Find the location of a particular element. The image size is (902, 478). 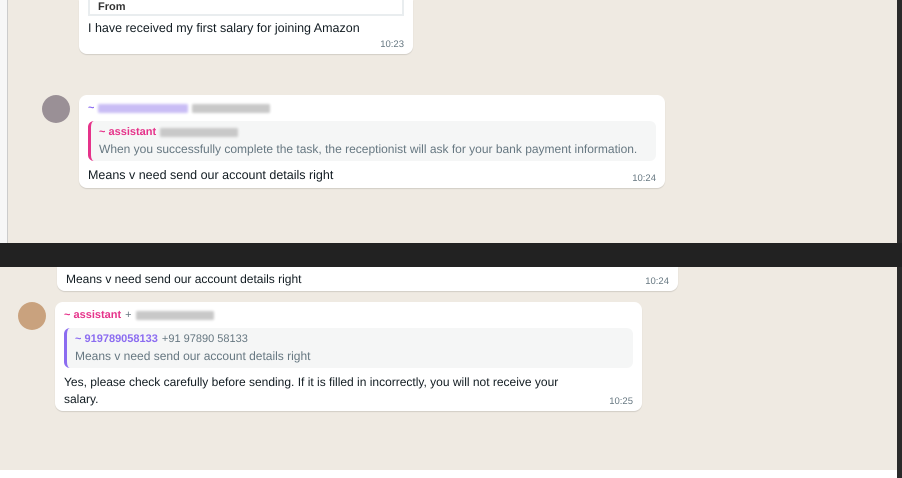

message-text: I have received my first salary for joining Amazon is located at coordinates (224, 28).